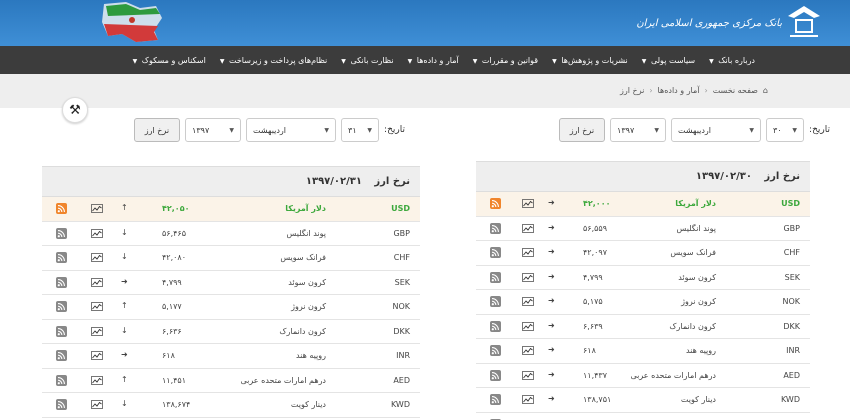 The width and height of the screenshot is (850, 420). Describe the element at coordinates (505, 60) in the screenshot. I see `nav-laws: قوانین و مقررات ▼` at that location.